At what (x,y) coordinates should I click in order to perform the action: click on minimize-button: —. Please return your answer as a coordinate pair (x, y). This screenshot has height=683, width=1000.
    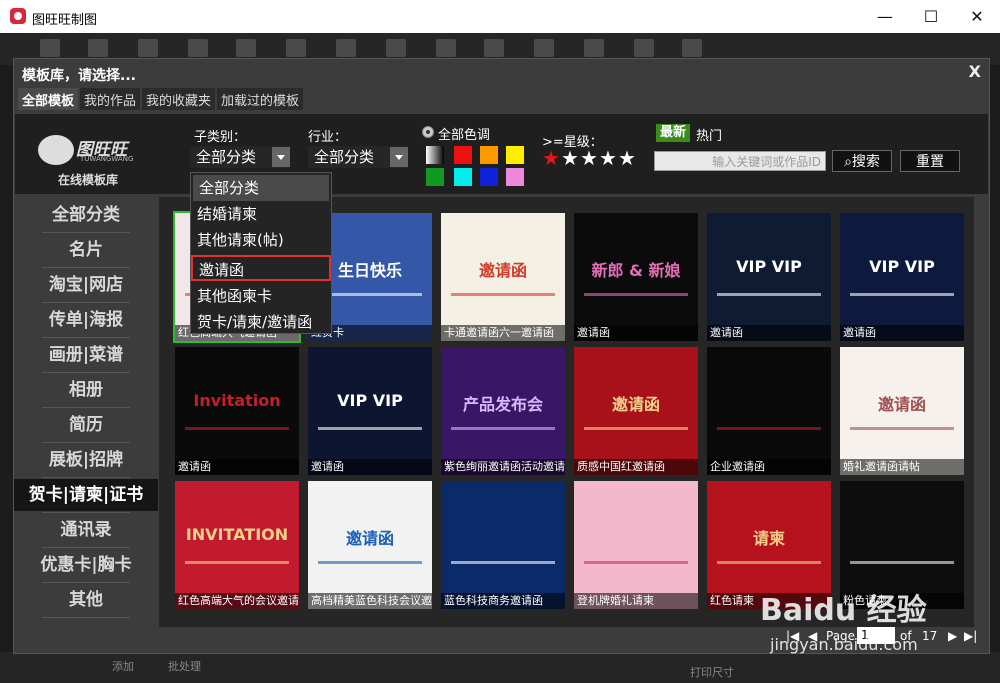
    Looking at the image, I should click on (885, 16).